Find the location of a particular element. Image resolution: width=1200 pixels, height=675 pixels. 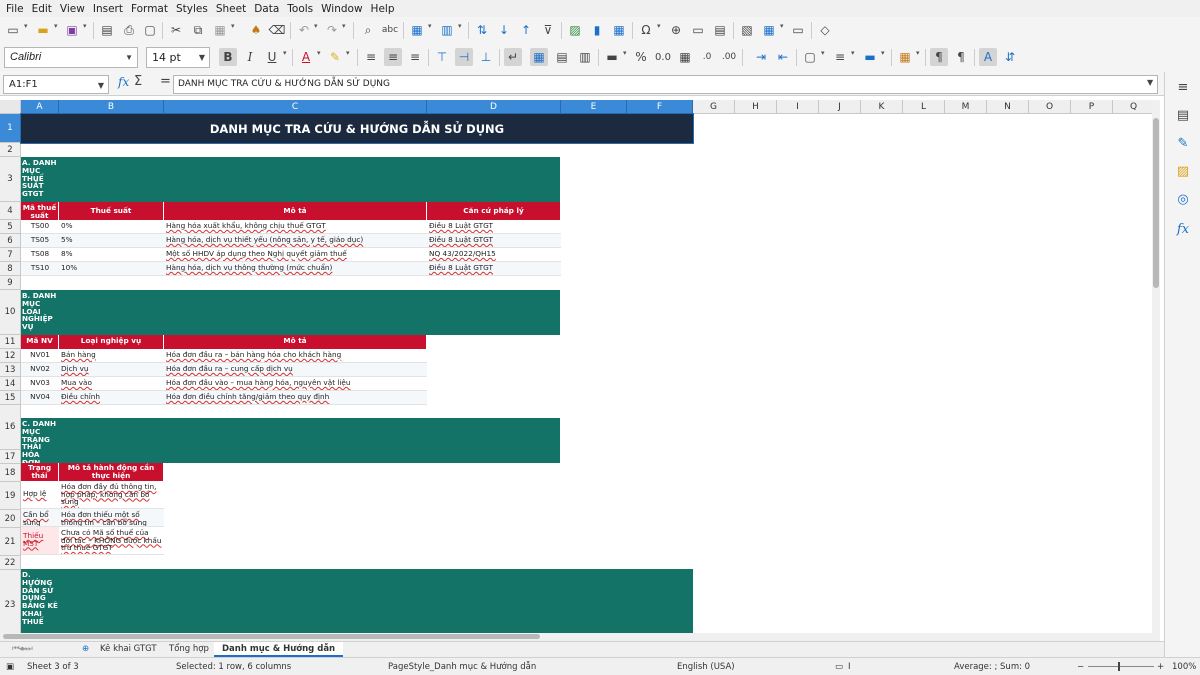

currency-icon: ▬ is located at coordinates (612, 57).